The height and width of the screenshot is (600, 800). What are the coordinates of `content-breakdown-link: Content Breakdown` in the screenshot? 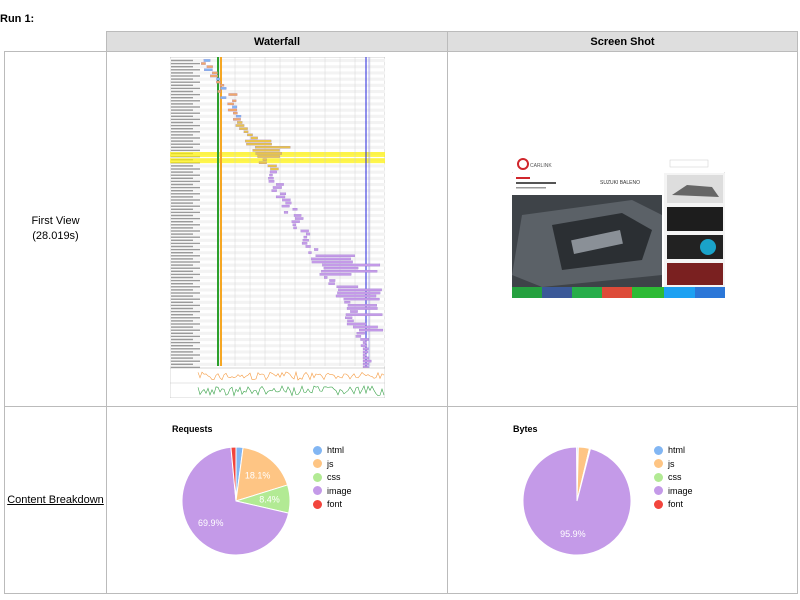 It's located at (55, 500).